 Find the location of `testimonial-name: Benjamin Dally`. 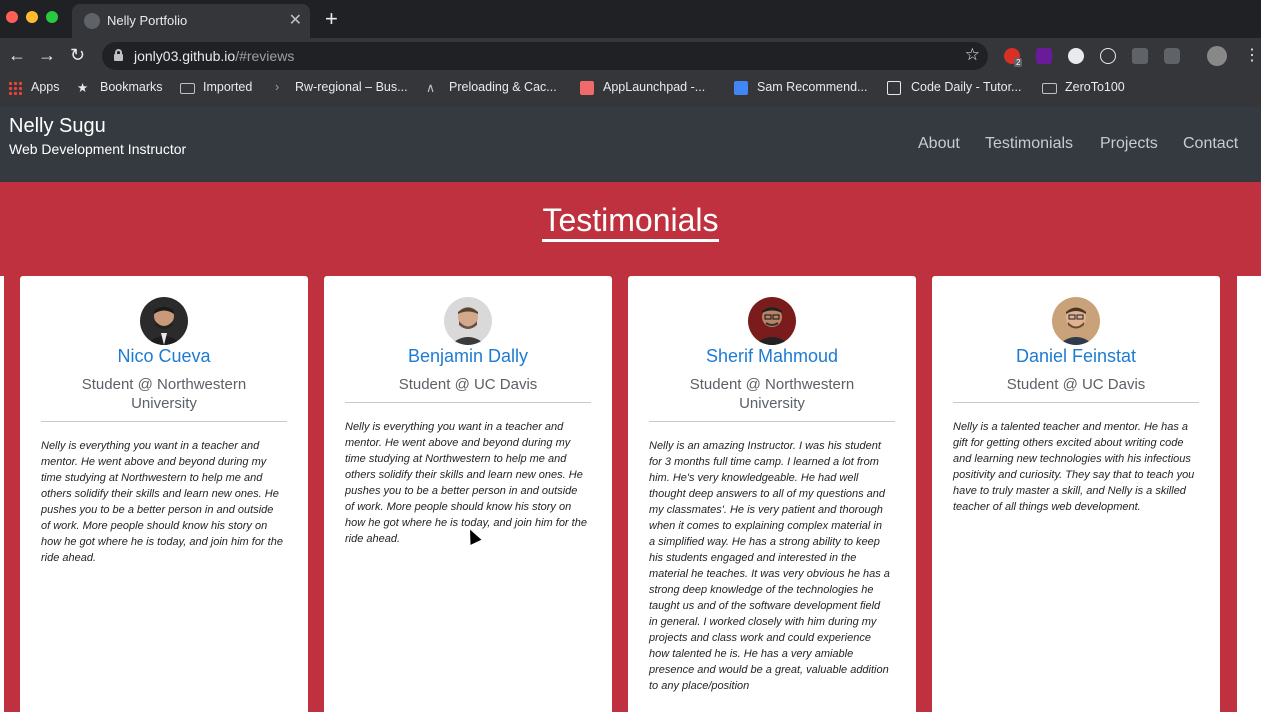

testimonial-name: Benjamin Dally is located at coordinates (468, 356).